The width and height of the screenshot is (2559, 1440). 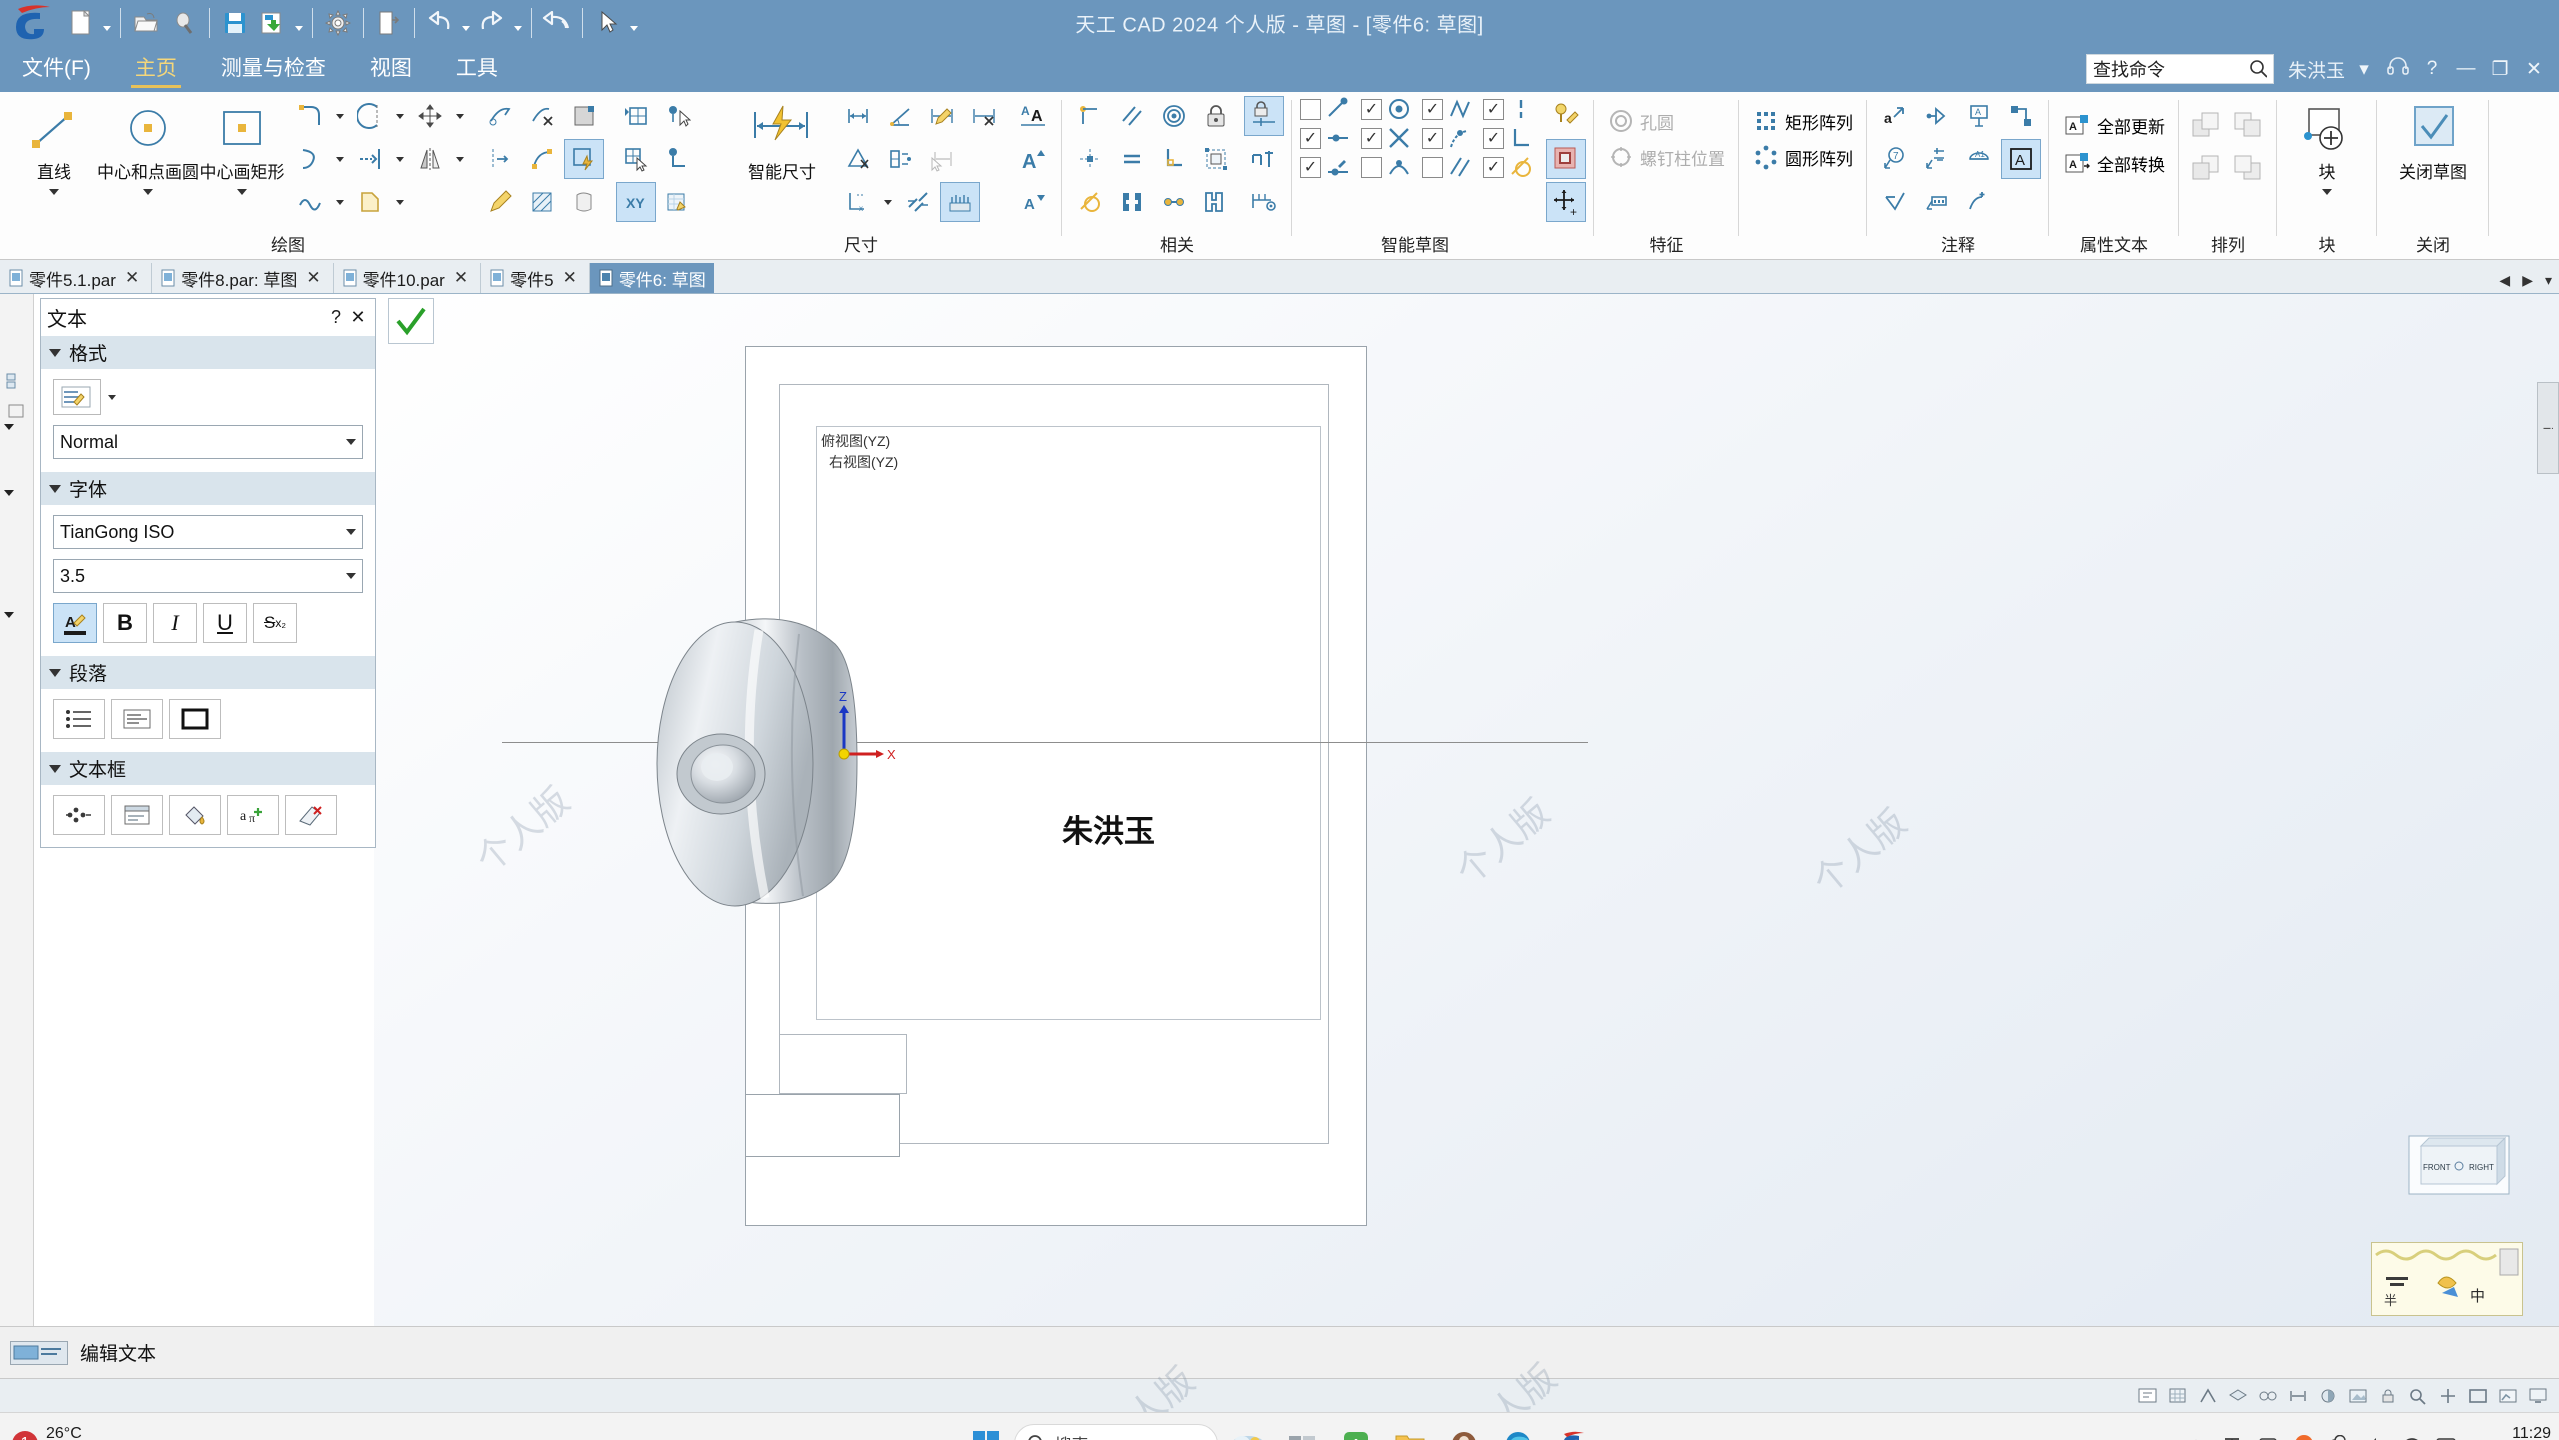 I want to click on cad-logo-icon, so click(x=1572, y=1430).